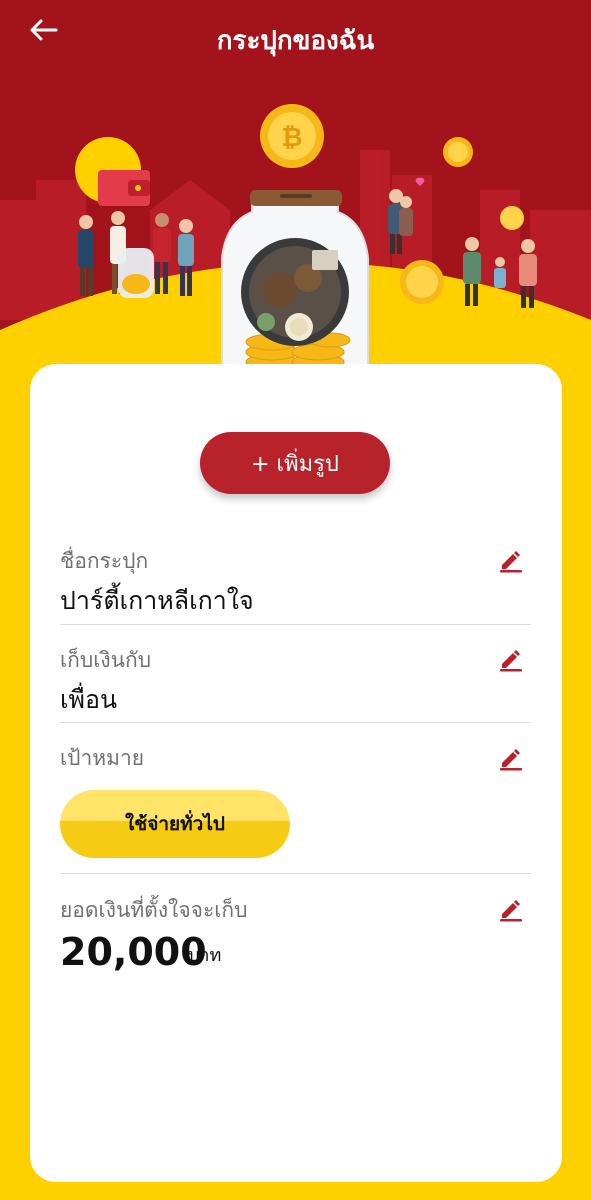 This screenshot has width=591, height=1200. I want to click on add-photo-button: + เพิ่มรูป, so click(295, 463).